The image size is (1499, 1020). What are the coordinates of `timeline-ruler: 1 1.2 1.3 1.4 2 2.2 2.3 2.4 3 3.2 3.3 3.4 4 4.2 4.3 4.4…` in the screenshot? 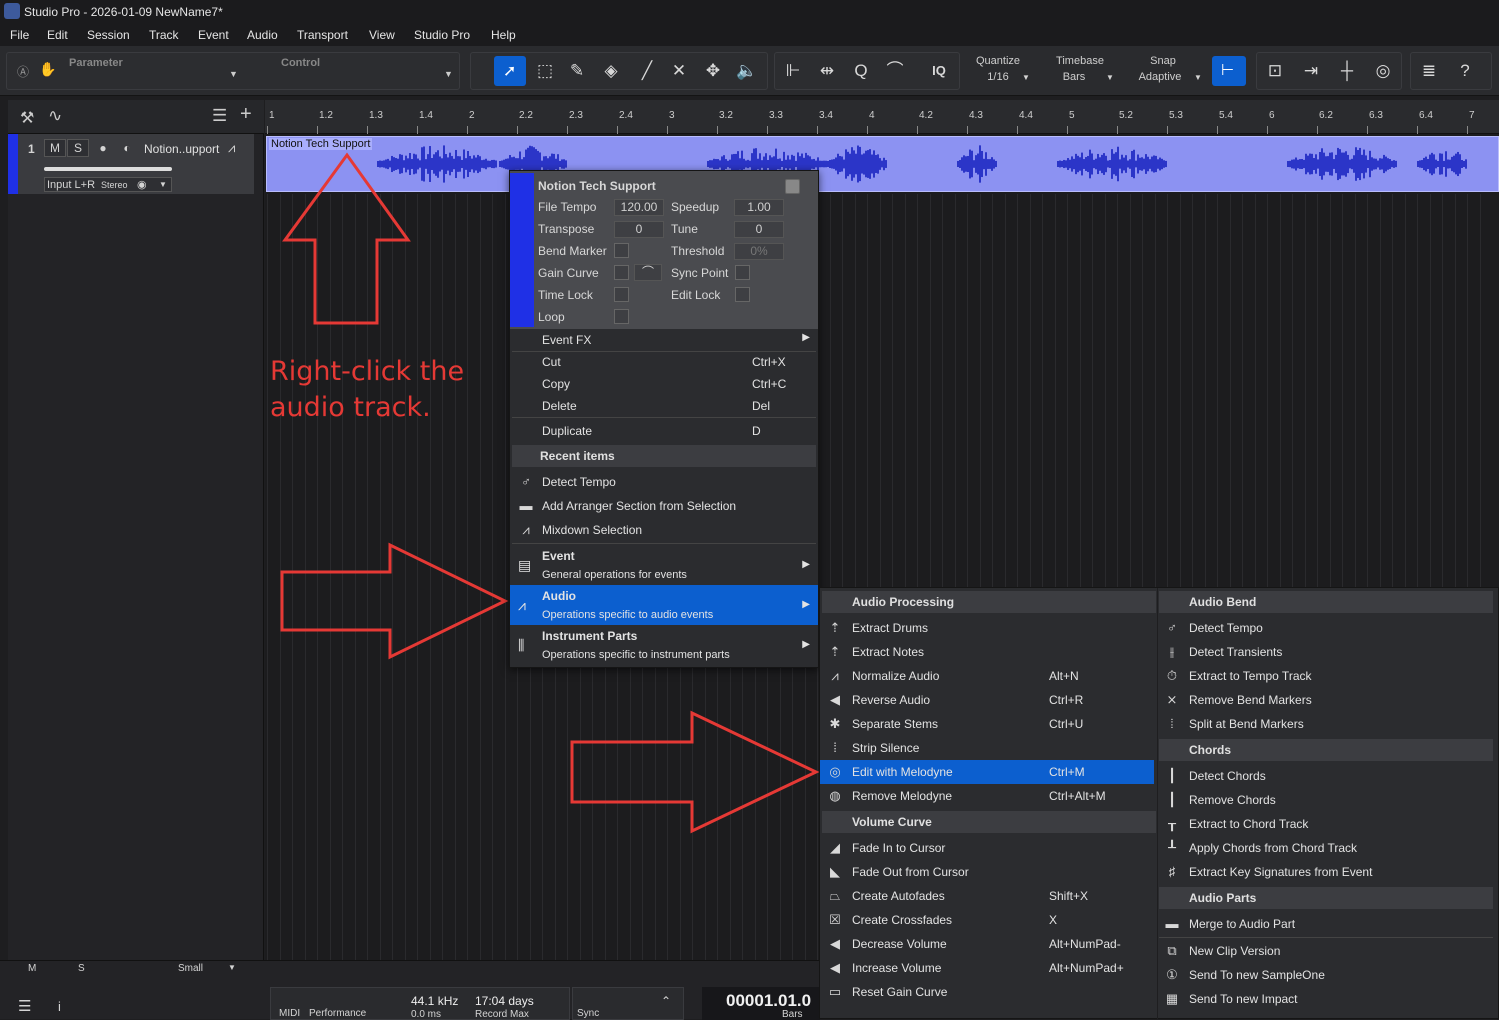 It's located at (882, 117).